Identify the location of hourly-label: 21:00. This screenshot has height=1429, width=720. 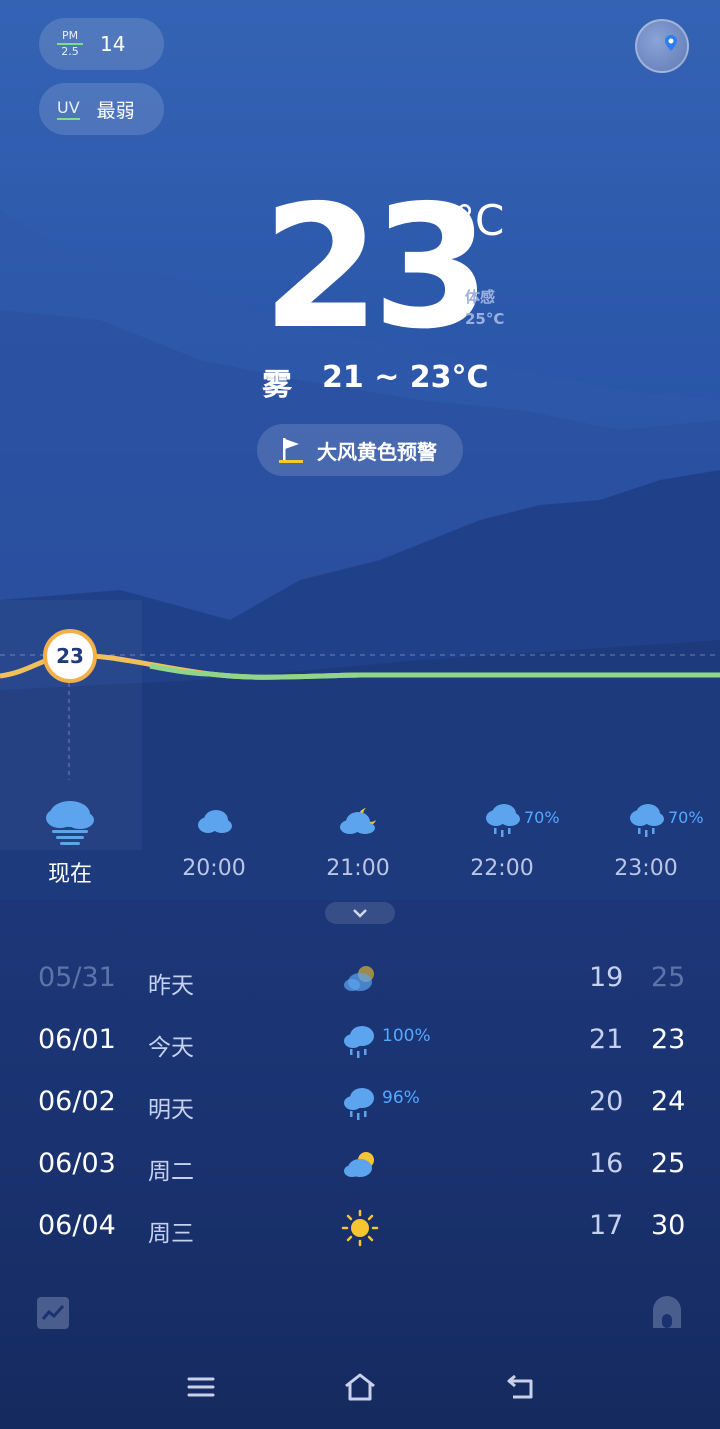
(358, 868).